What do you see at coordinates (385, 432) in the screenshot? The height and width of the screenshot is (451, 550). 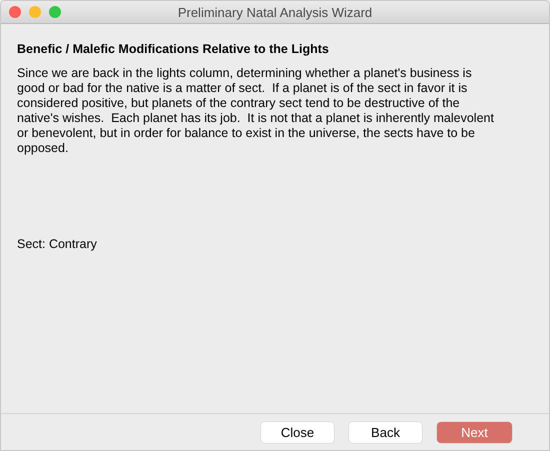 I see `dialog-button: Back` at bounding box center [385, 432].